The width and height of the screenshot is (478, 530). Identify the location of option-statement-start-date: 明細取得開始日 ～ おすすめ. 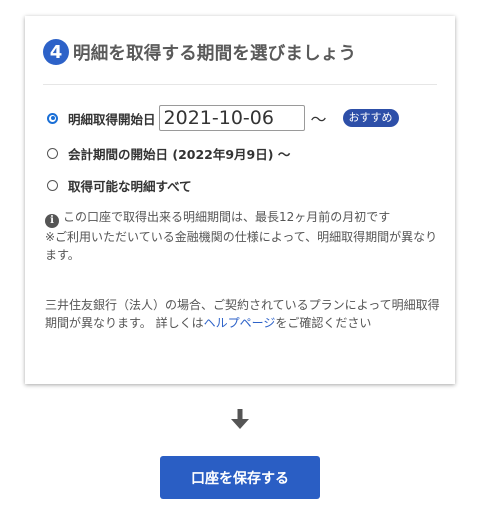
(223, 118).